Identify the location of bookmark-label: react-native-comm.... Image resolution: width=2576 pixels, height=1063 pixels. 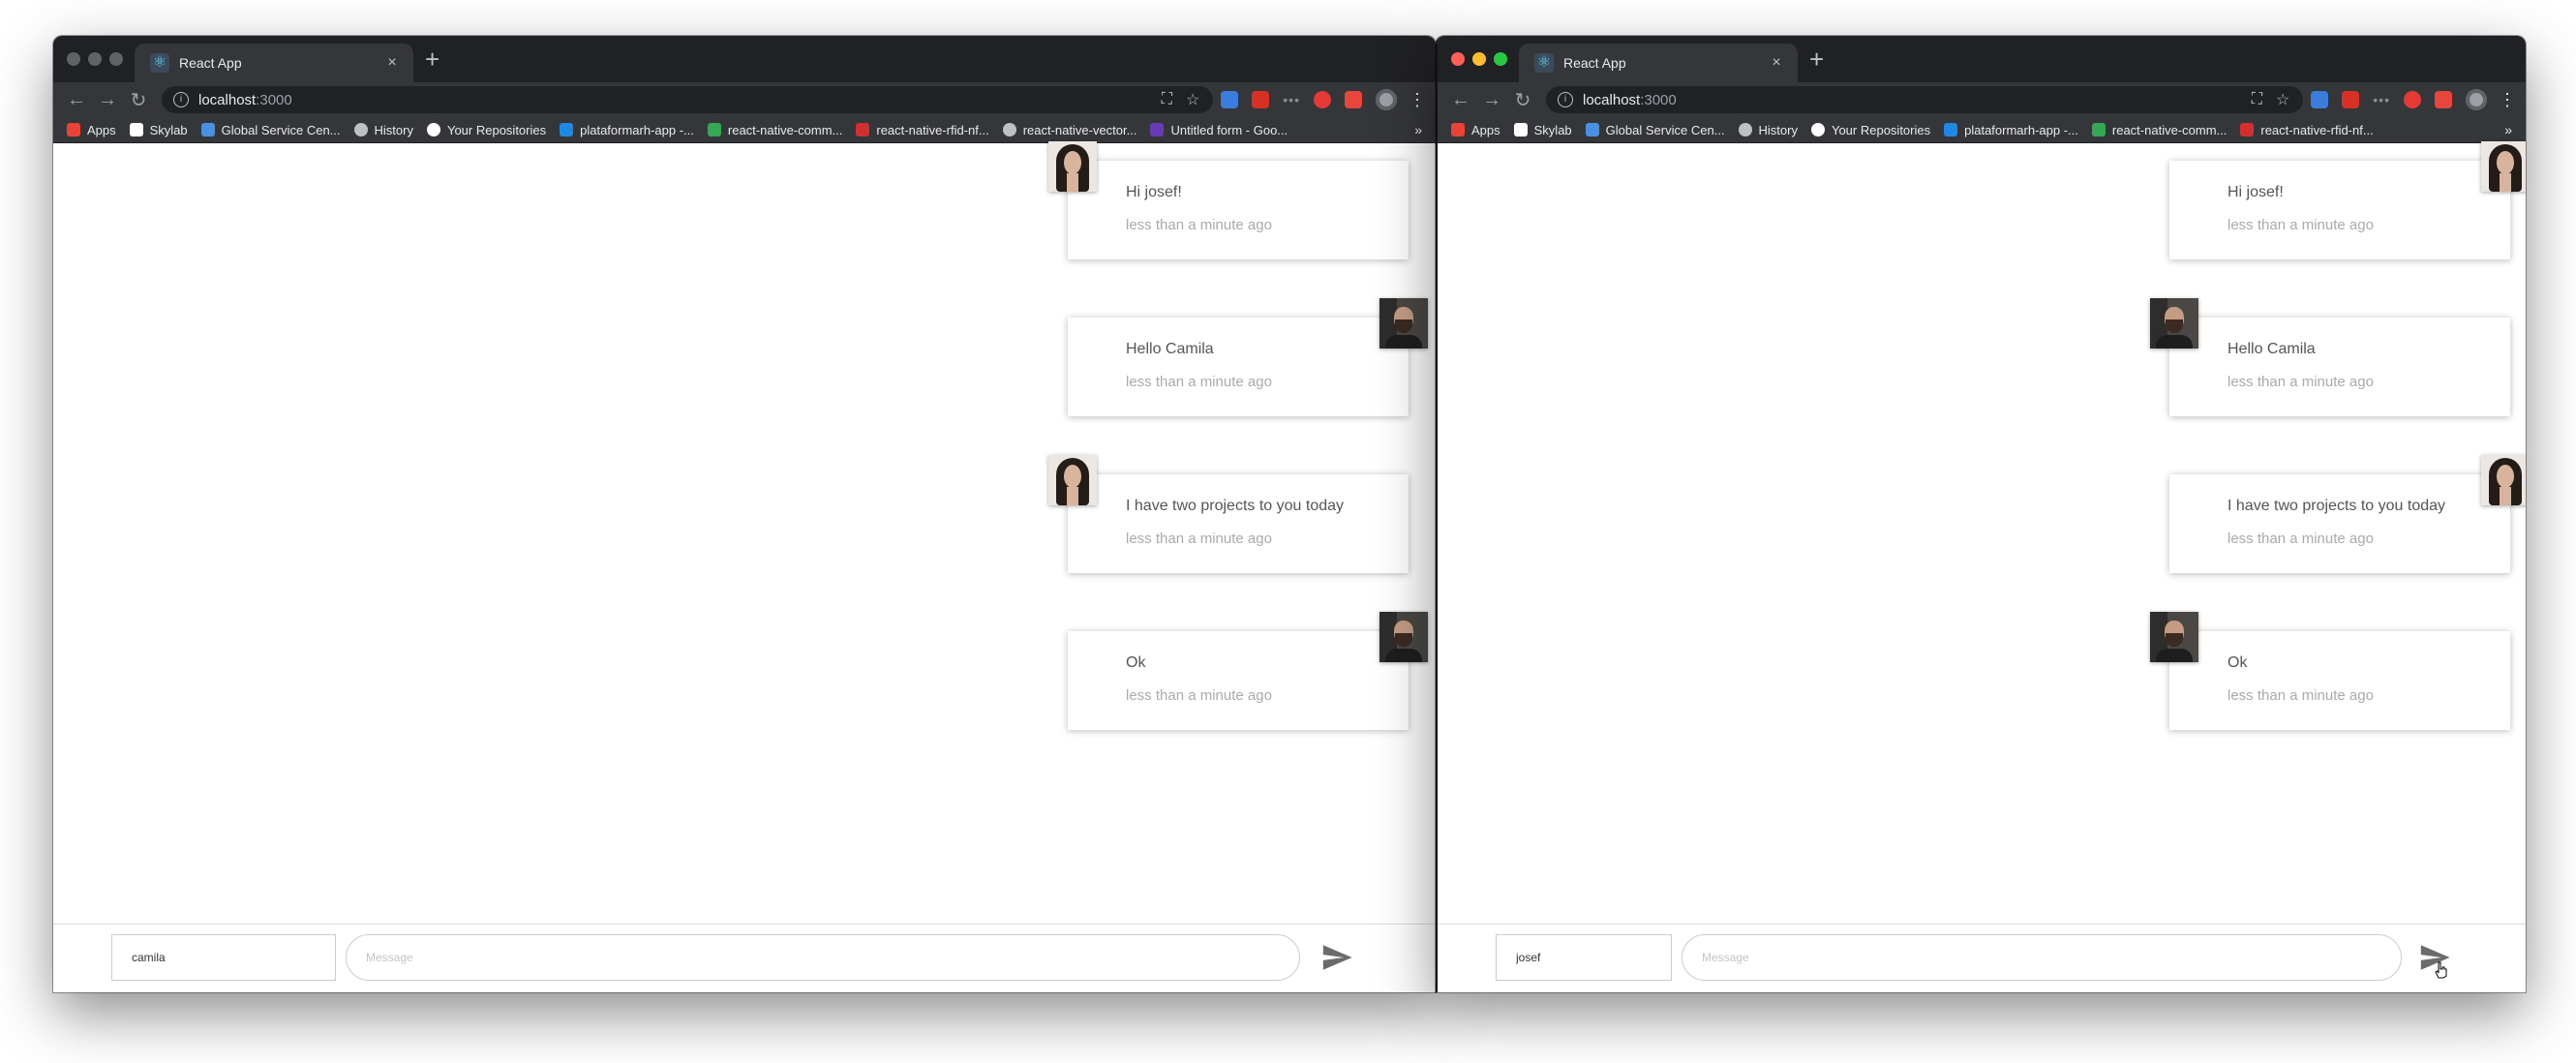
(785, 129).